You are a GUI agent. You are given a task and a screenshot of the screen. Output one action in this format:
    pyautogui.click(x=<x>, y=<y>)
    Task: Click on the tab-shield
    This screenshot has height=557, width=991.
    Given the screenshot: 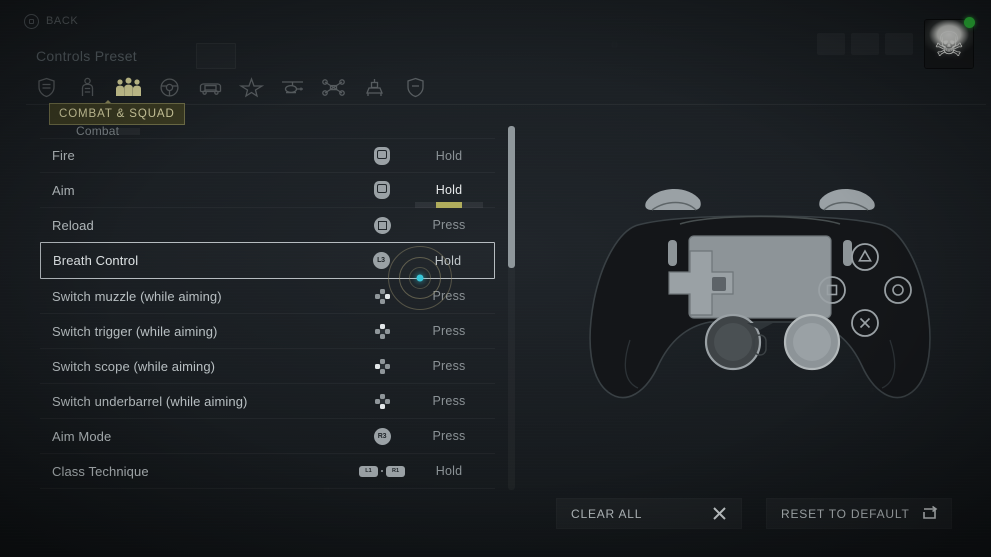 What is the action you would take?
    pyautogui.click(x=46, y=87)
    